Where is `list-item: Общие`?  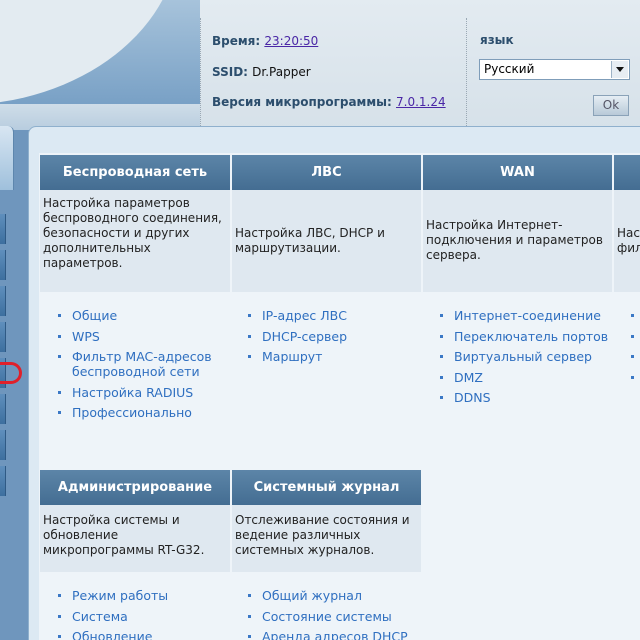 list-item: Общие is located at coordinates (143, 315).